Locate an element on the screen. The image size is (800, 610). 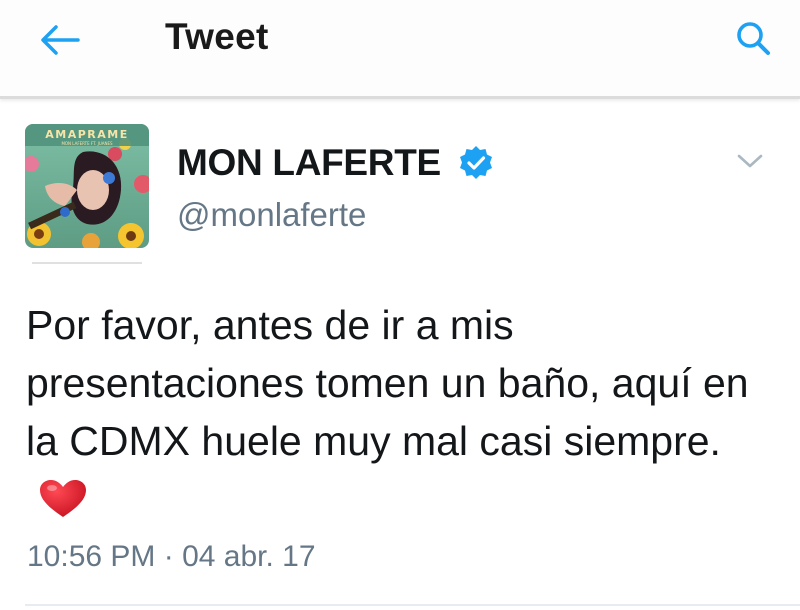
avatar: AMAPRAME MON LAFERTE FT. JUANES is located at coordinates (87, 186).